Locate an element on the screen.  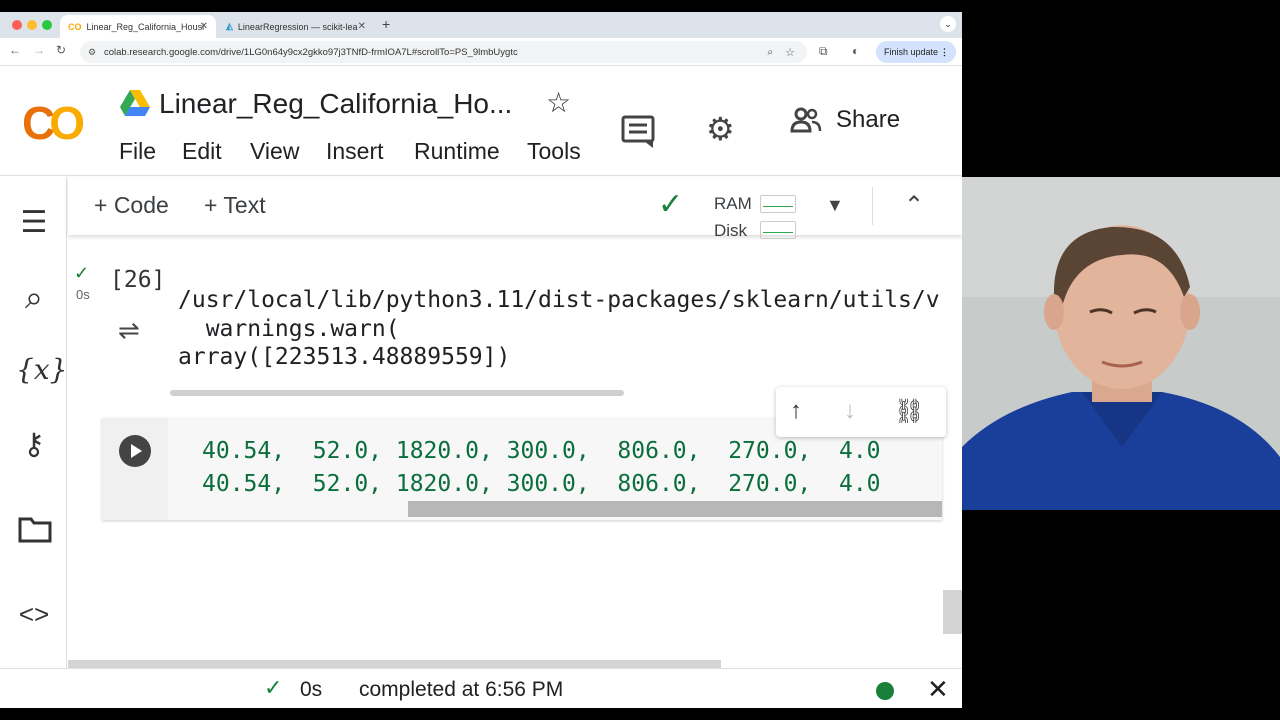
folder-icon is located at coordinates (35, 529).